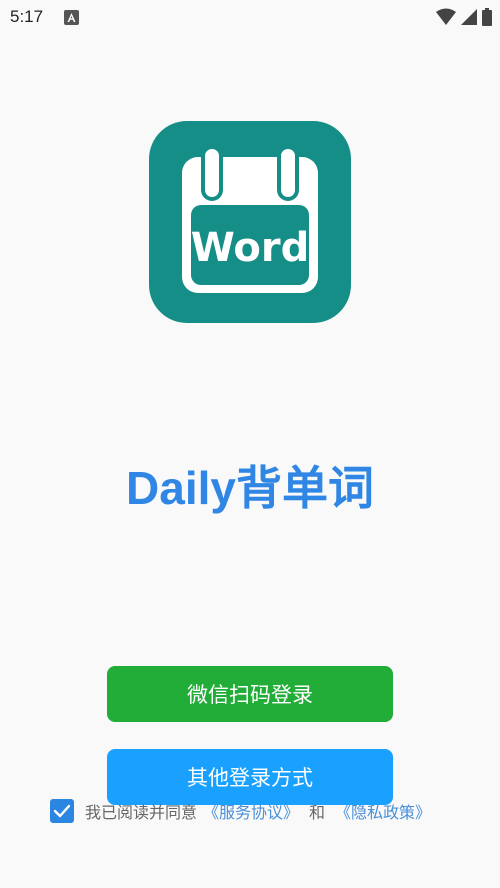 The height and width of the screenshot is (888, 500). I want to click on agreement-prefix: 我已阅读并同意, so click(141, 812).